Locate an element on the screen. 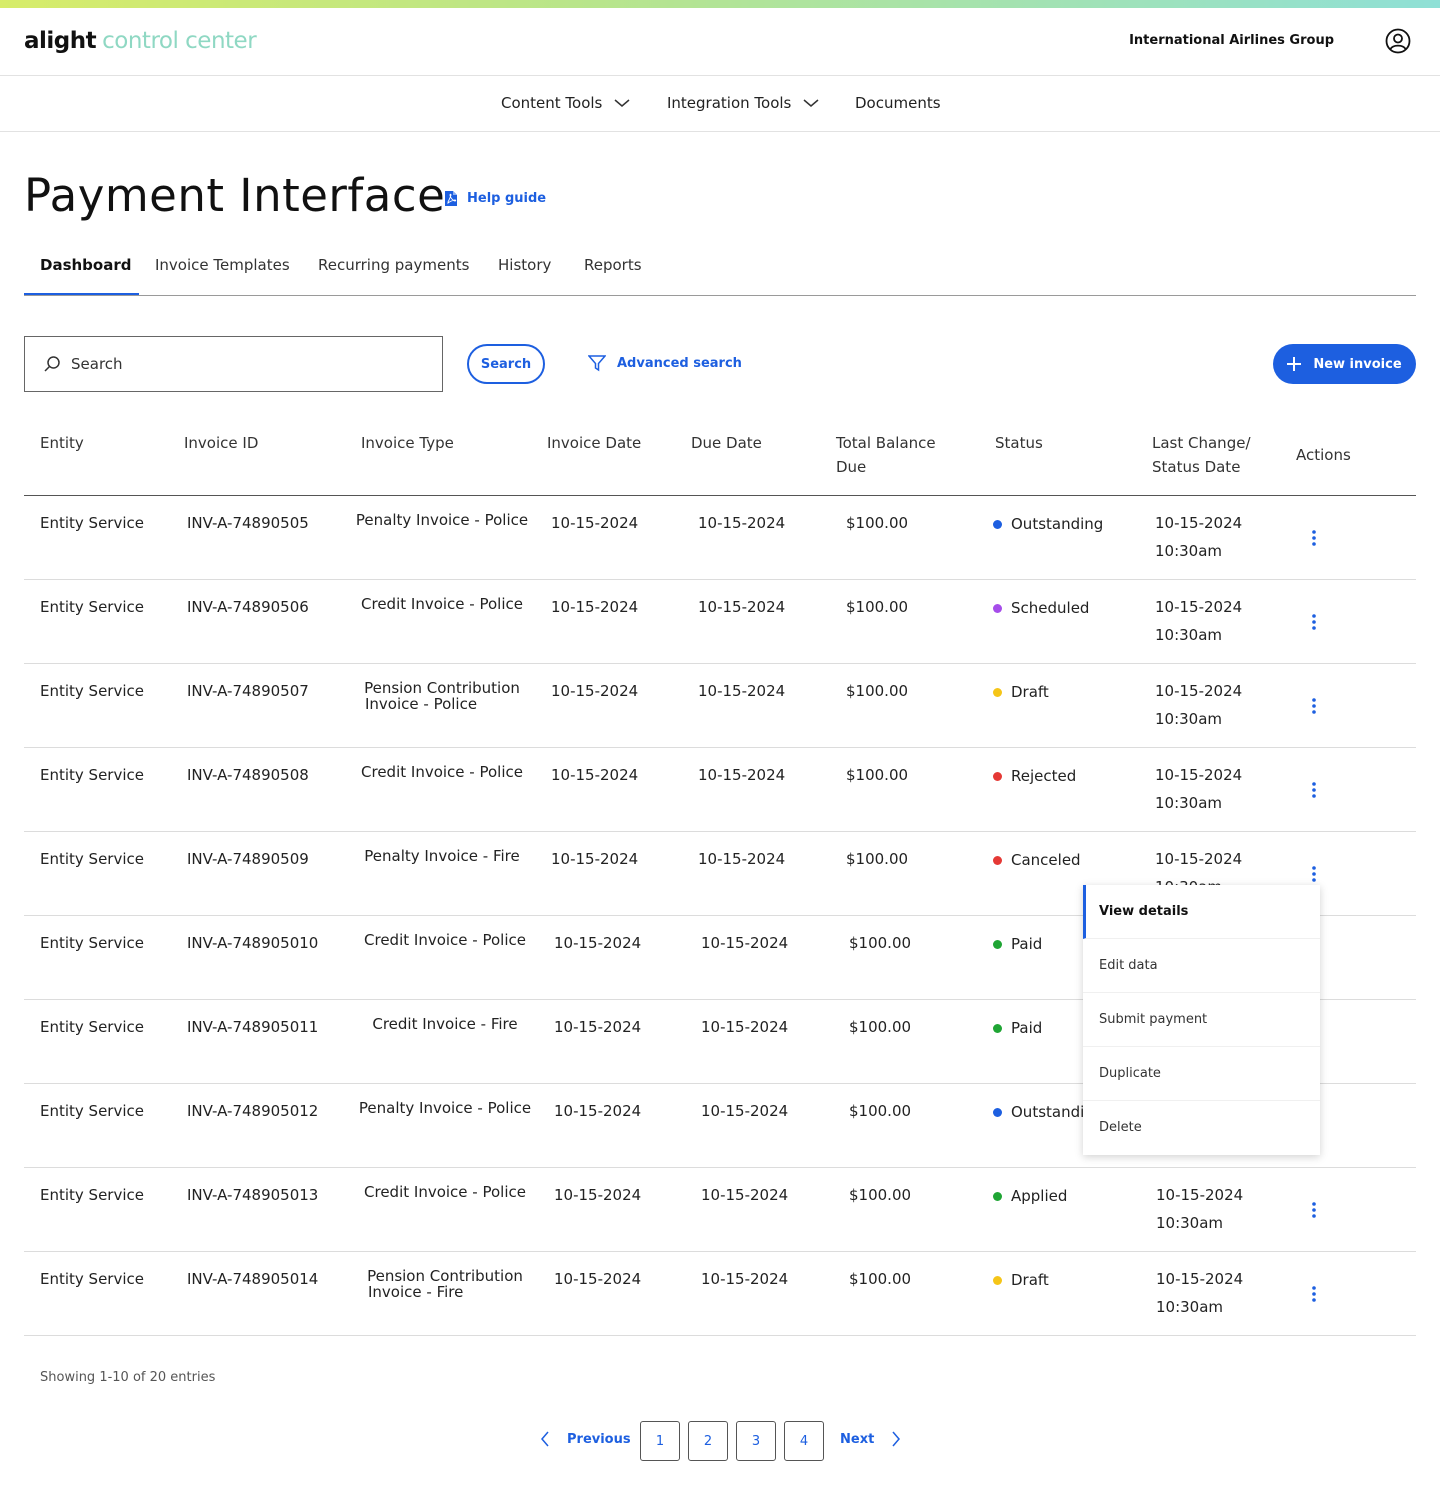 This screenshot has width=1440, height=1509. filter-icon is located at coordinates (597, 363).